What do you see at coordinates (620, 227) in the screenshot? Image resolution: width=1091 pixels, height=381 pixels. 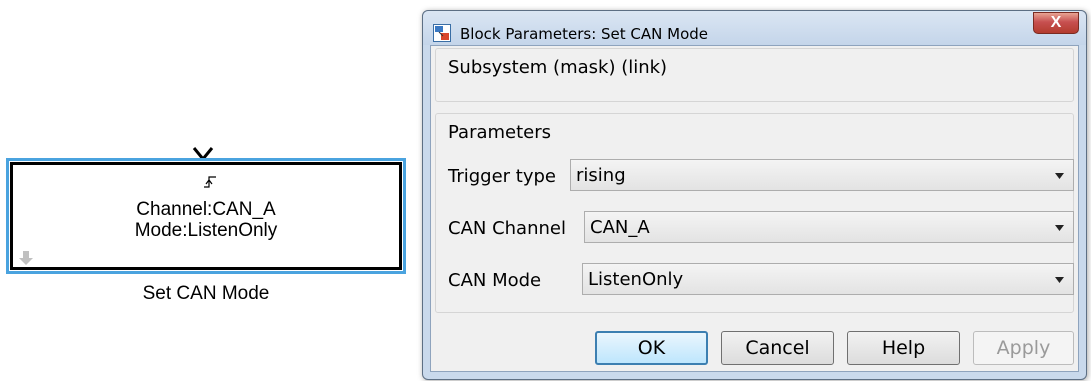 I see `can-channel-value: CAN_A` at bounding box center [620, 227].